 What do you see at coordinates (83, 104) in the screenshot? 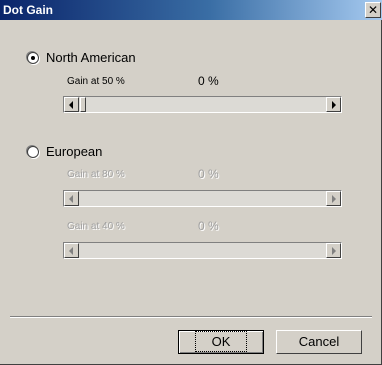
I see `gain-50-slider-thumb` at bounding box center [83, 104].